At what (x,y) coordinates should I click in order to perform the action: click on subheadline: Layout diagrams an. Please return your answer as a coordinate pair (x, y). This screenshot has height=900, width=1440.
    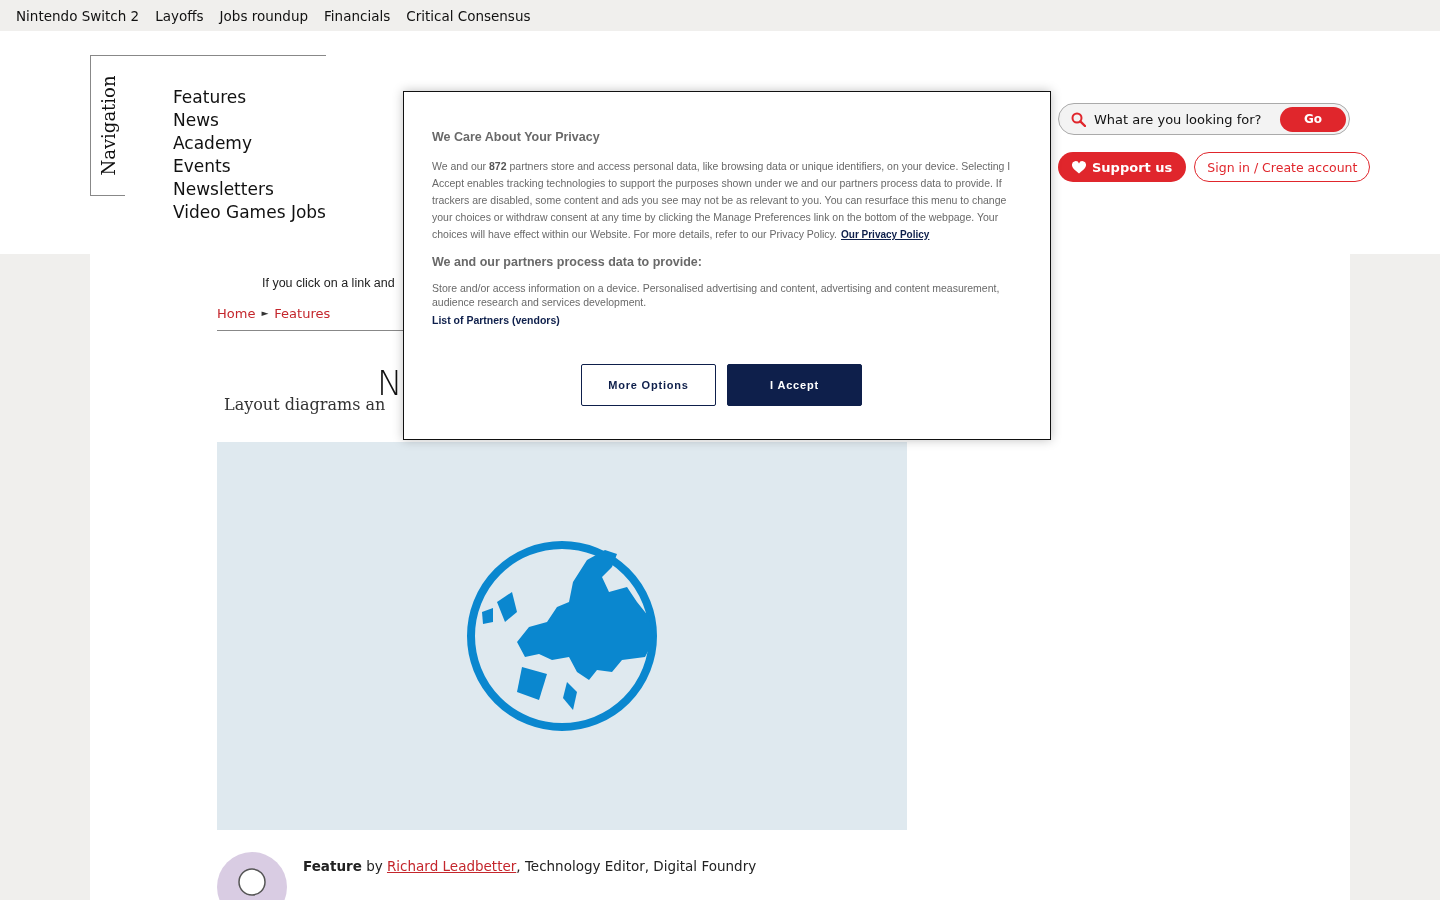
    Looking at the image, I should click on (305, 404).